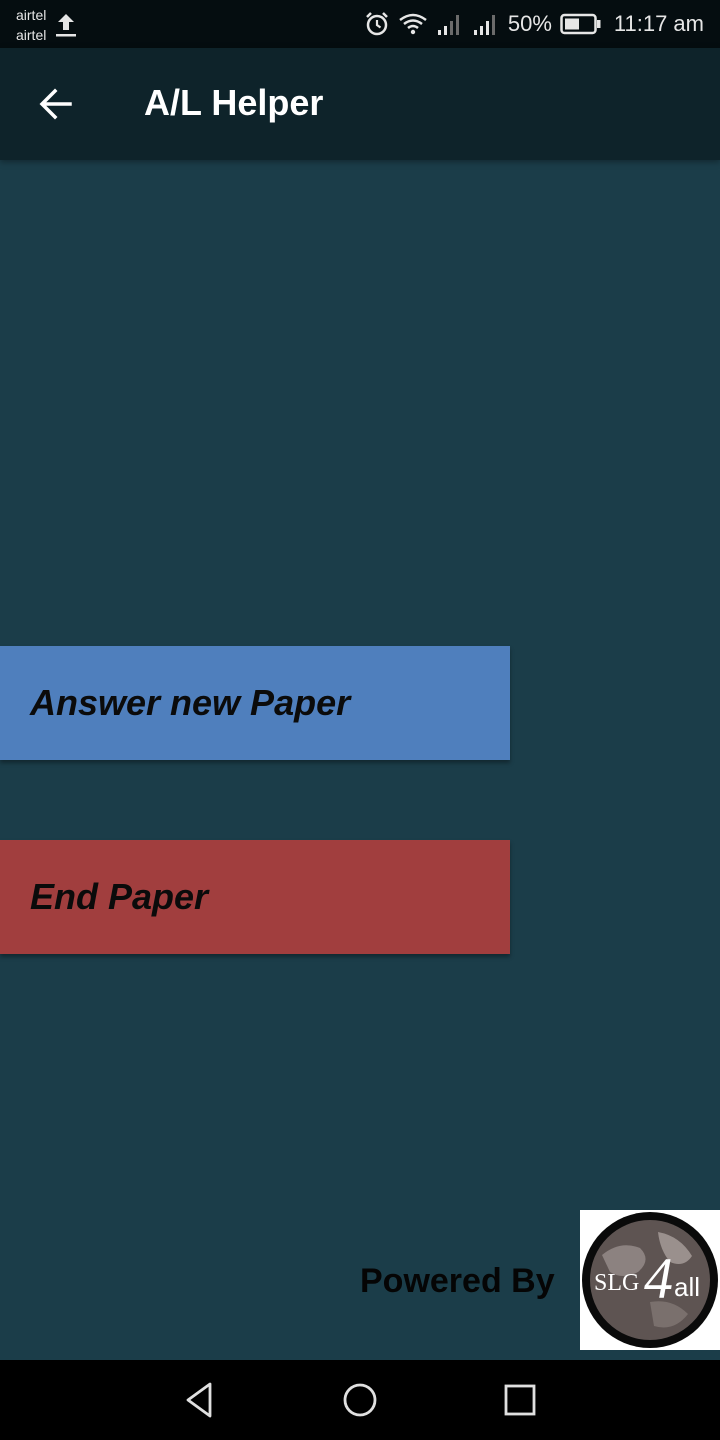  What do you see at coordinates (360, 24) in the screenshot?
I see `status-bar: airtel airtel 50% 11:17 am` at bounding box center [360, 24].